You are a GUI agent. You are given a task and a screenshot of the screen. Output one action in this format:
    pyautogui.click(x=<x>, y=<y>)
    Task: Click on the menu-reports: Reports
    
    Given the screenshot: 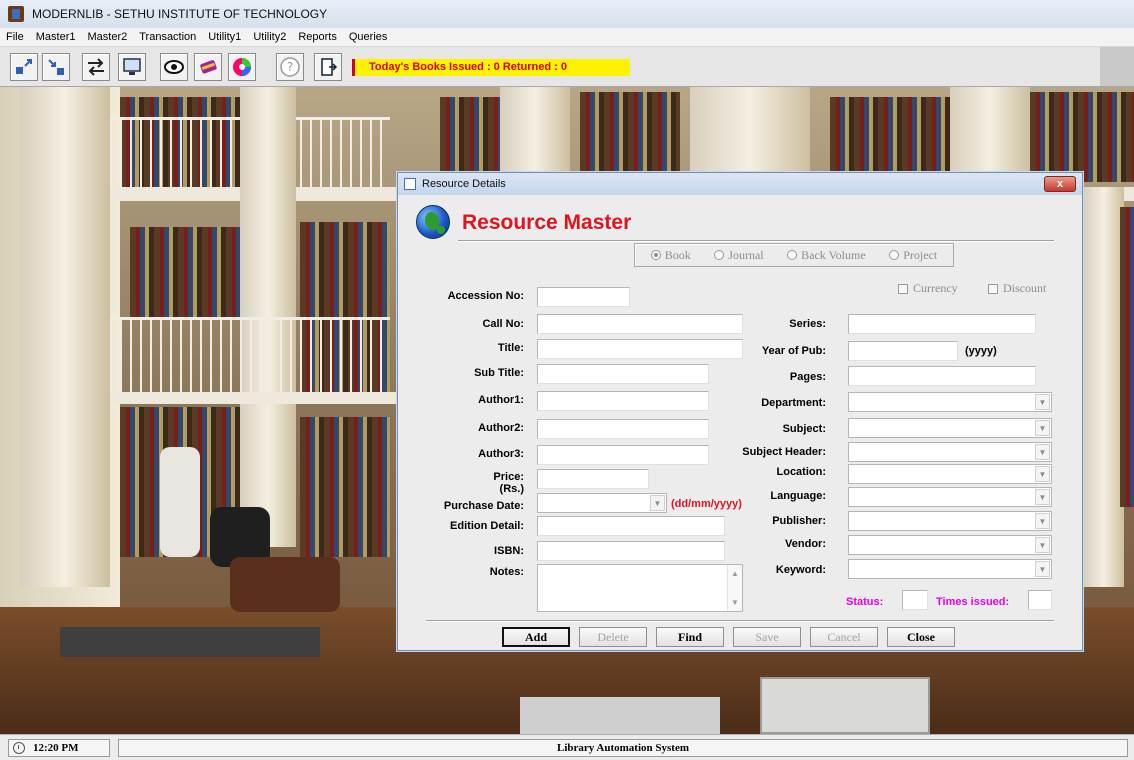 What is the action you would take?
    pyautogui.click(x=317, y=37)
    